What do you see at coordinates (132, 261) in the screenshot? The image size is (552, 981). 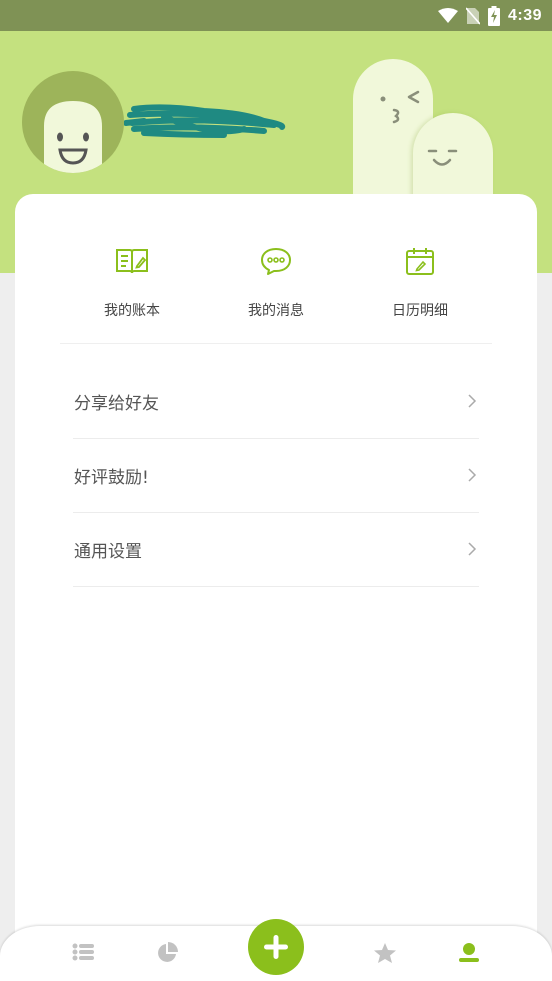 I see `ledger-book-icon` at bounding box center [132, 261].